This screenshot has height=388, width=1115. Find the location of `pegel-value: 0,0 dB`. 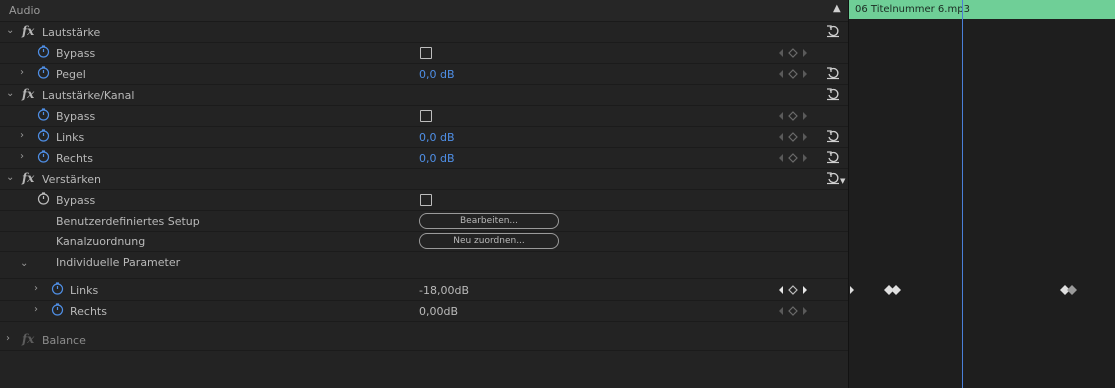

pegel-value: 0,0 dB is located at coordinates (437, 74).